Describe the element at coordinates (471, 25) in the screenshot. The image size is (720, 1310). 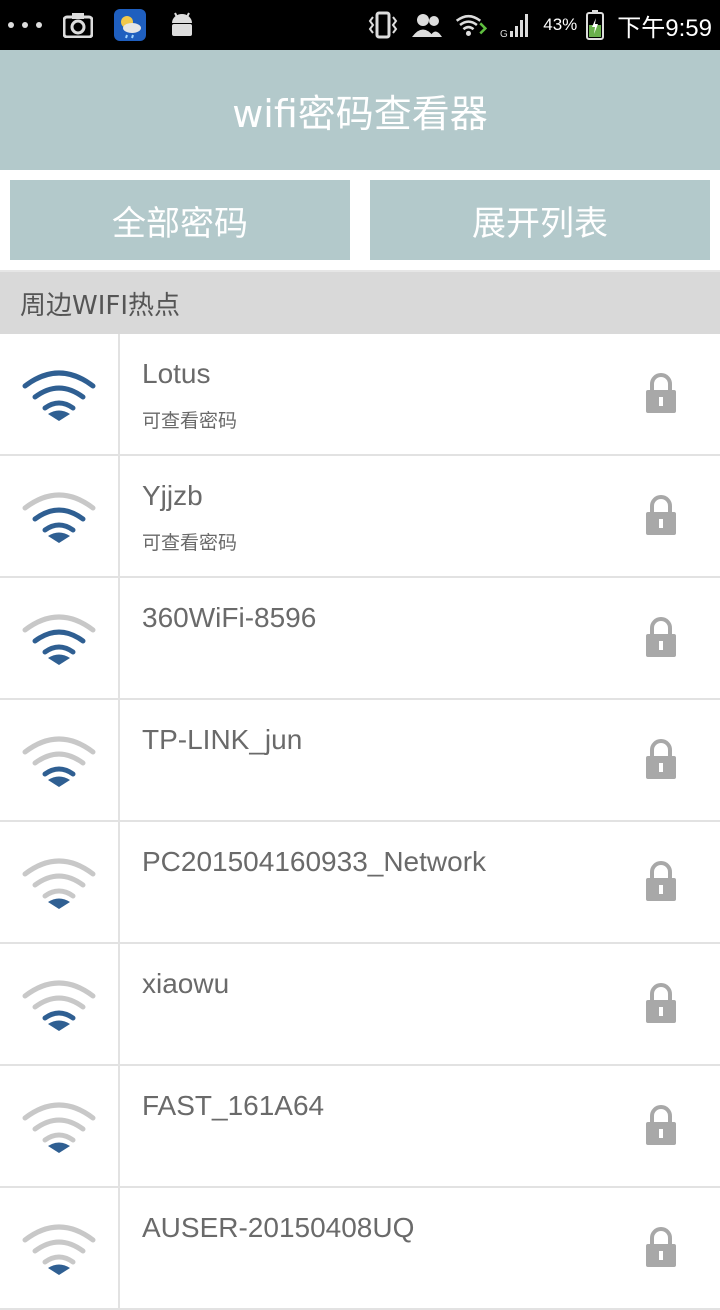
I see `wifi-status-icon` at that location.